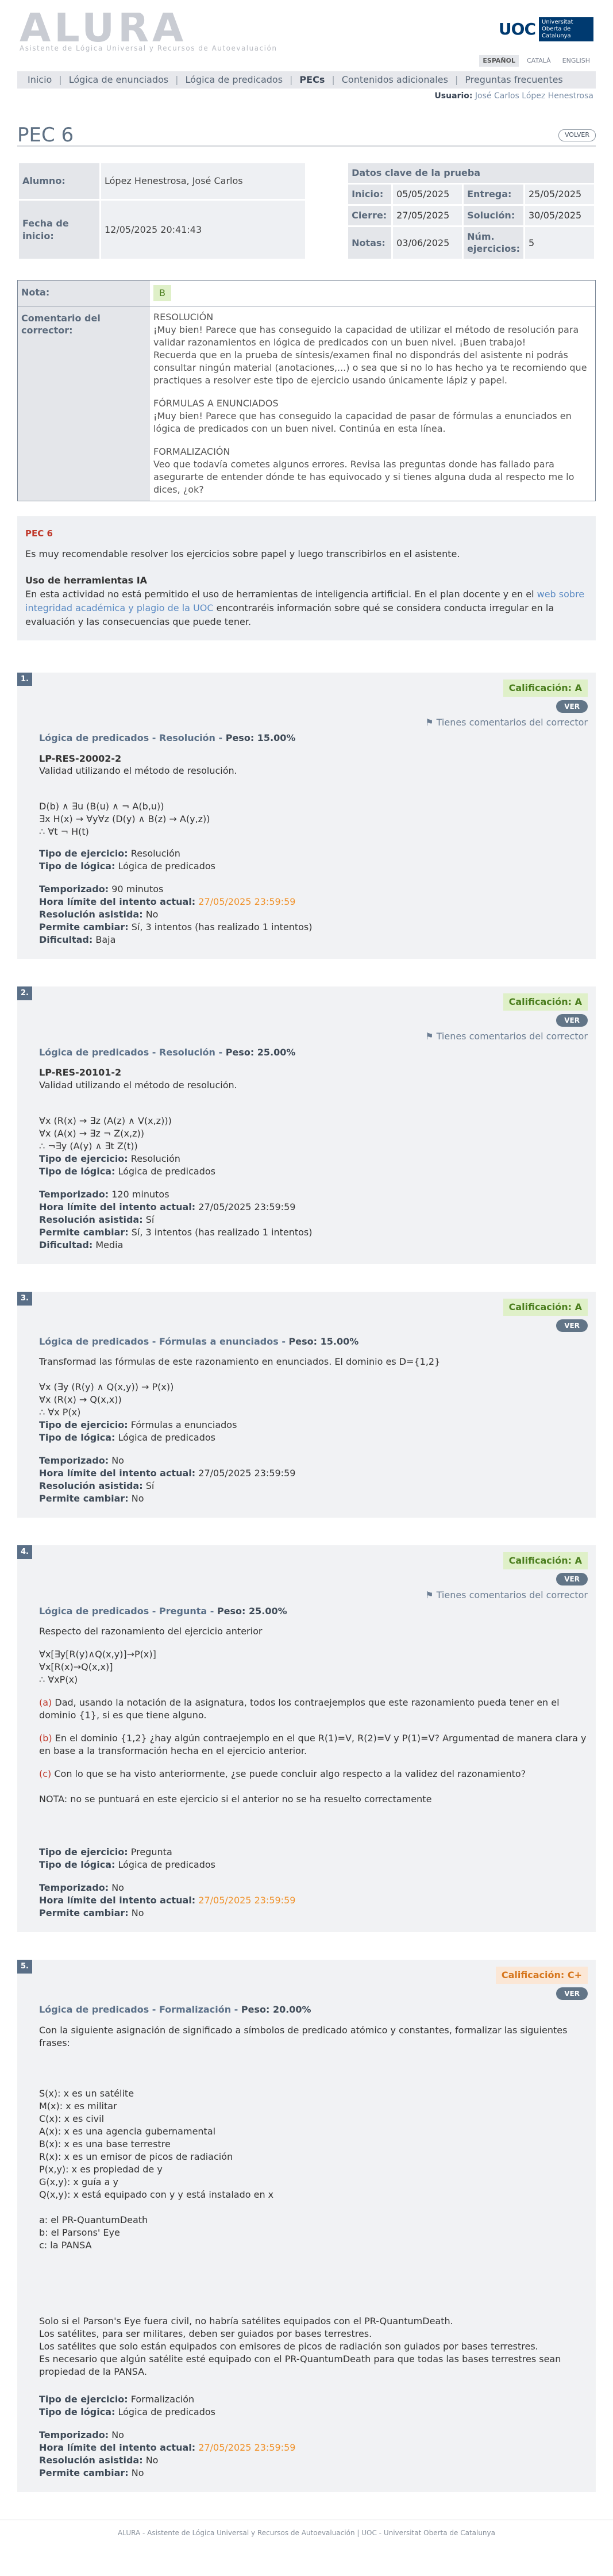 This screenshot has width=613, height=2576. What do you see at coordinates (454, 96) in the screenshot?
I see `user-label: Usuario:` at bounding box center [454, 96].